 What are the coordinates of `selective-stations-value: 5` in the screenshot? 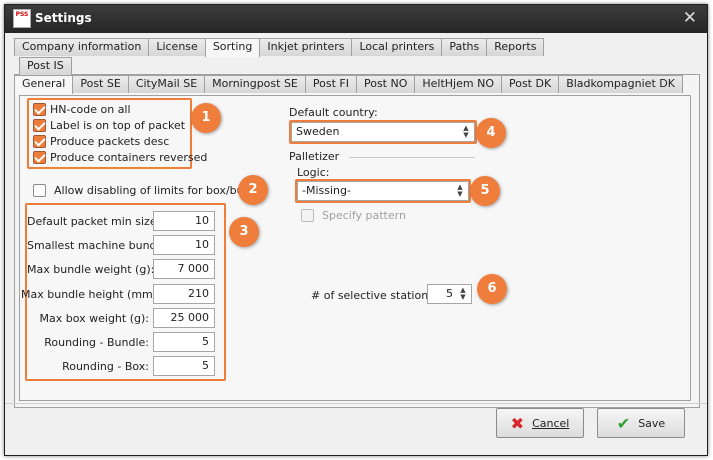 It's located at (449, 293).